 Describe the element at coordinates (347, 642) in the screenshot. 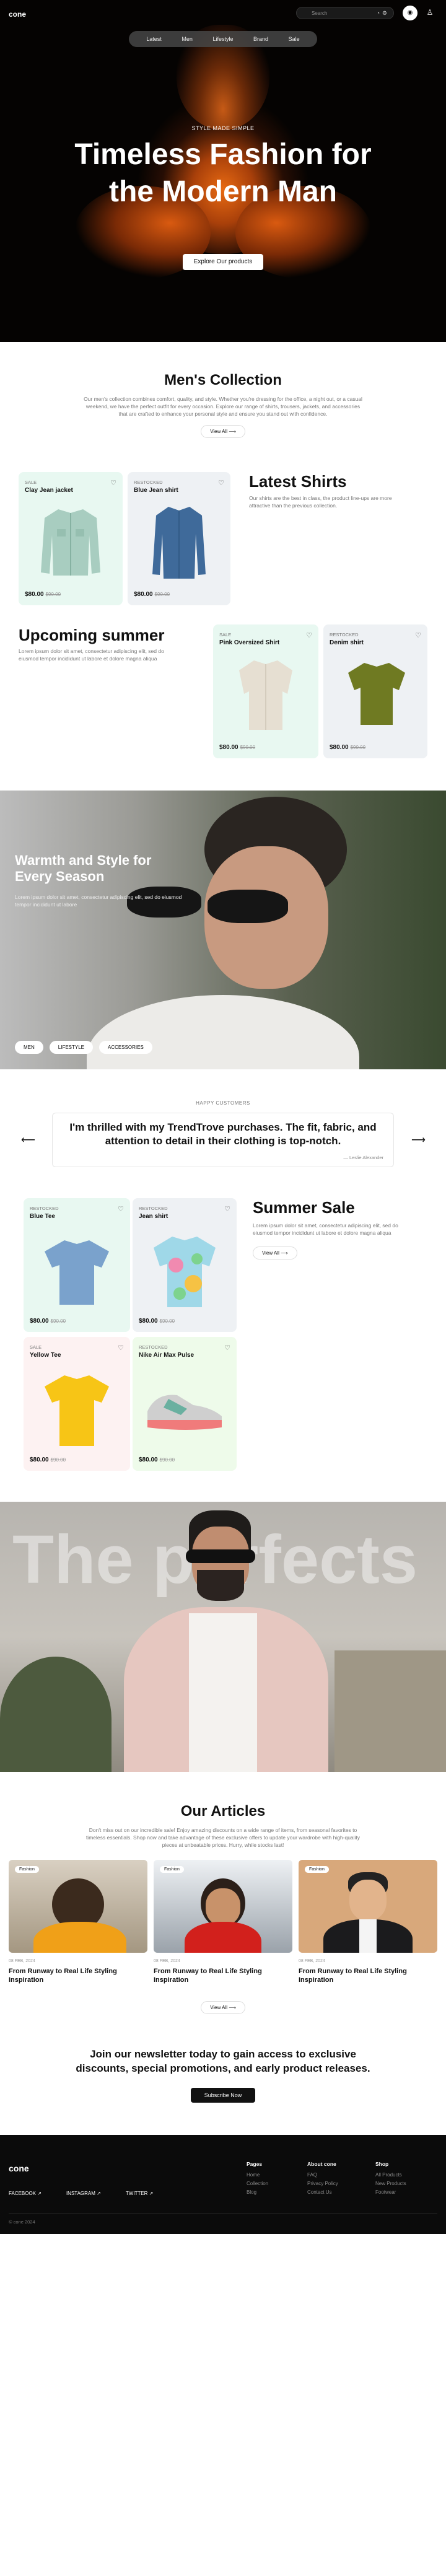

I see `product-name: Denim shirt` at that location.